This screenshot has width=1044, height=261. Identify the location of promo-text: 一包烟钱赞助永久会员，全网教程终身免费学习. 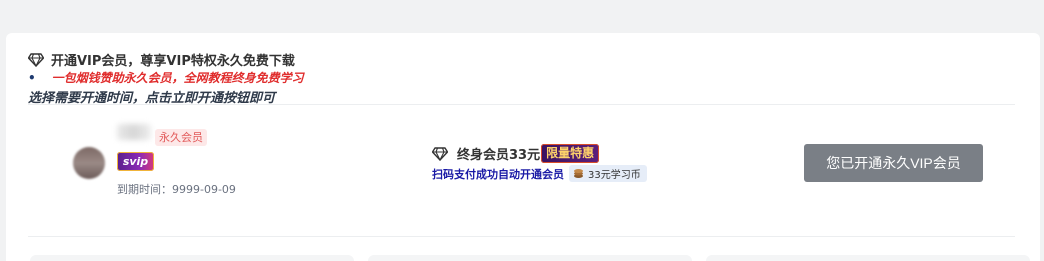
(177, 78).